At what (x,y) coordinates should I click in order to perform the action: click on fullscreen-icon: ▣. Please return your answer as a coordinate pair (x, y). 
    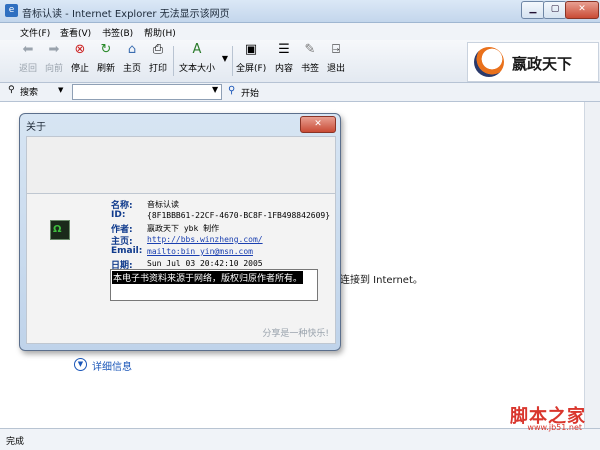
    Looking at the image, I should click on (251, 49).